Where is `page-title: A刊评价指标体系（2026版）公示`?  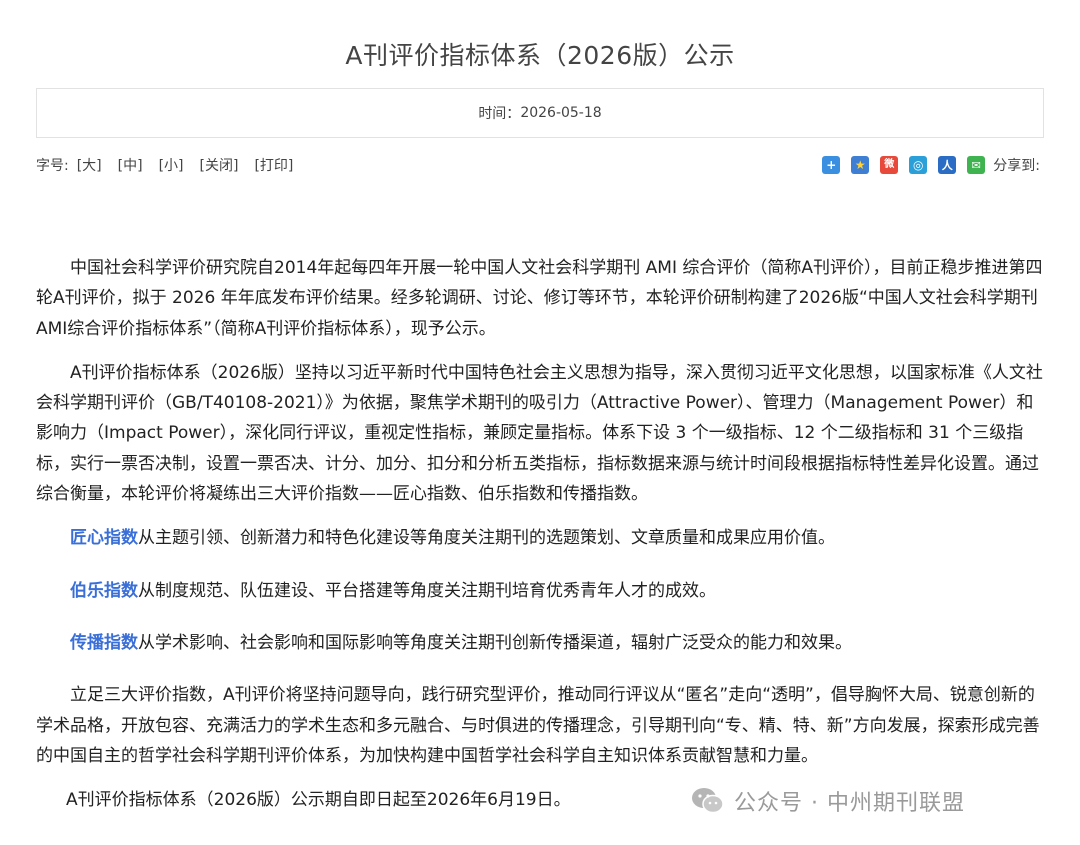 page-title: A刊评价指标体系（2026版）公示 is located at coordinates (540, 55).